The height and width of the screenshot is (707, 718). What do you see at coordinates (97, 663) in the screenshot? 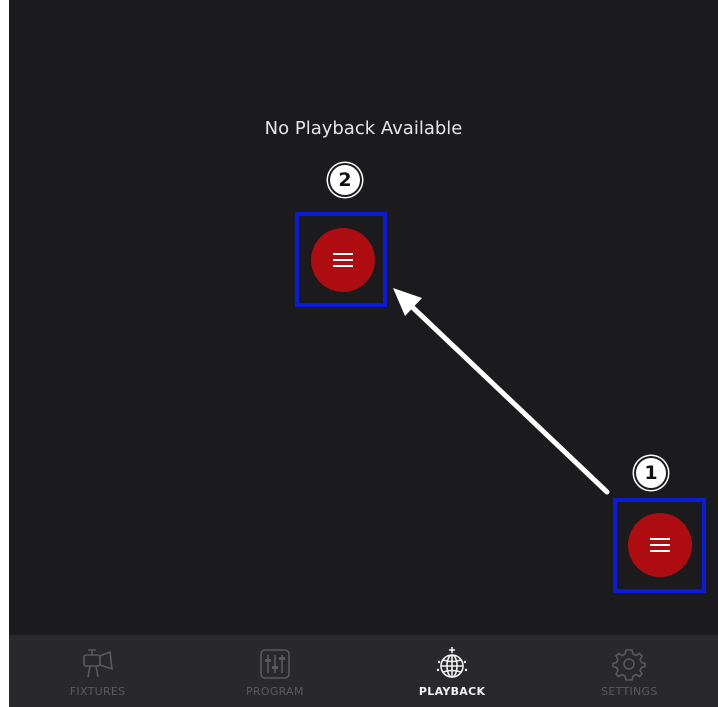
I see `fixture-spotlight-icon` at bounding box center [97, 663].